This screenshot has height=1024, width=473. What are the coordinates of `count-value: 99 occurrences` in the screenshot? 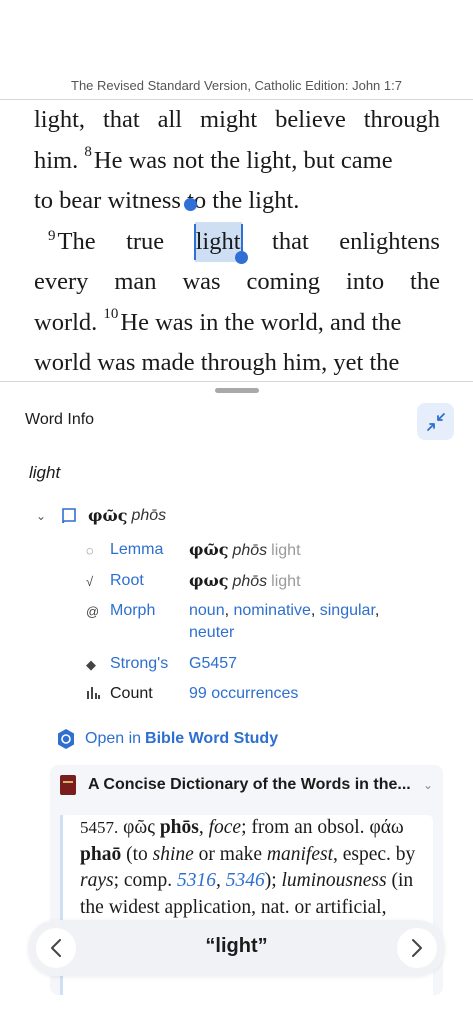 It's located at (304, 694).